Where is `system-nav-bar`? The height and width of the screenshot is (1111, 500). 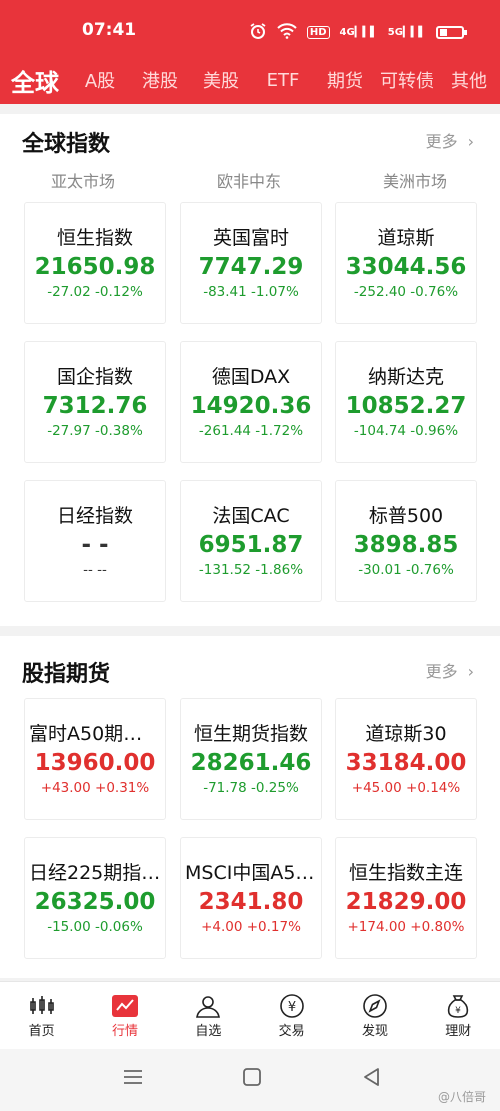 system-nav-bar is located at coordinates (250, 1080).